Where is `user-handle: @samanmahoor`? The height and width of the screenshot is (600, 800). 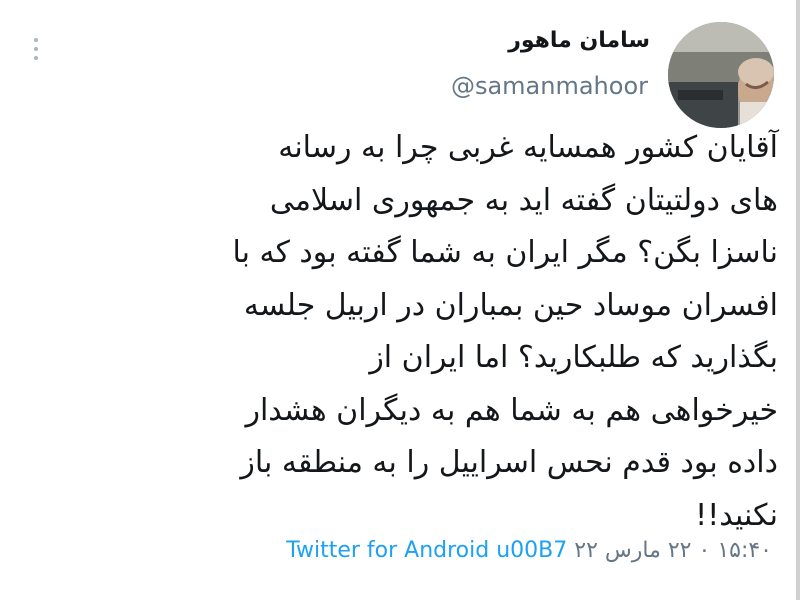
user-handle: @samanmahoor is located at coordinates (549, 86).